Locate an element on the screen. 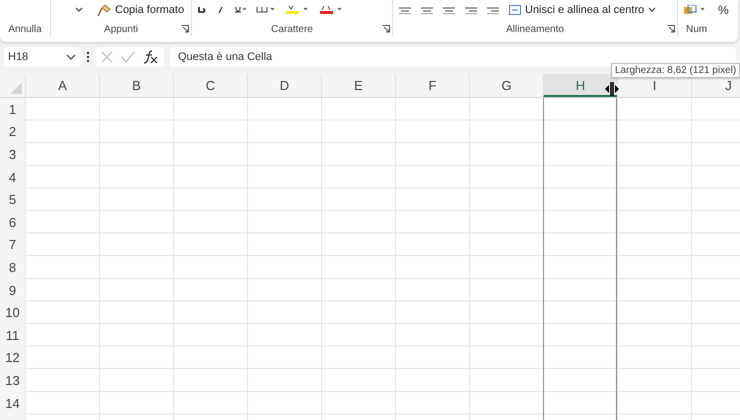 This screenshot has height=420, width=740. row-header: 2 is located at coordinates (12, 132).